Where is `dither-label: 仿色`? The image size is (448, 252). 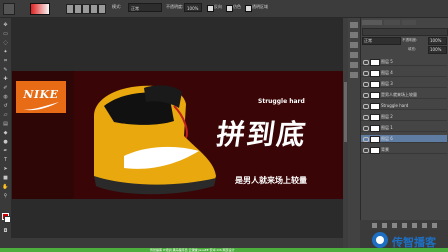 dither-label: 仿色 is located at coordinates (237, 6).